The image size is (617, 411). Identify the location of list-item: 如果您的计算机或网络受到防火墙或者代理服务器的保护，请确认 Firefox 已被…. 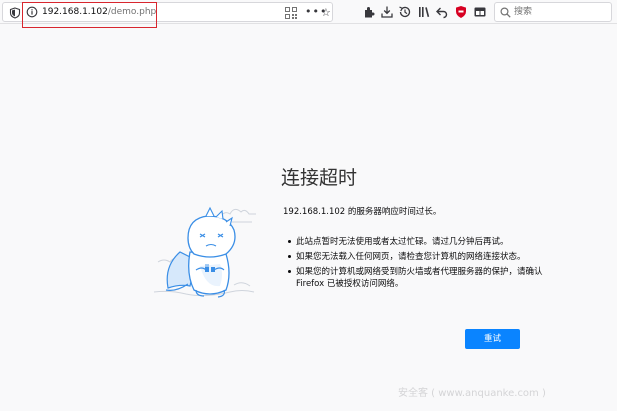
(415, 278).